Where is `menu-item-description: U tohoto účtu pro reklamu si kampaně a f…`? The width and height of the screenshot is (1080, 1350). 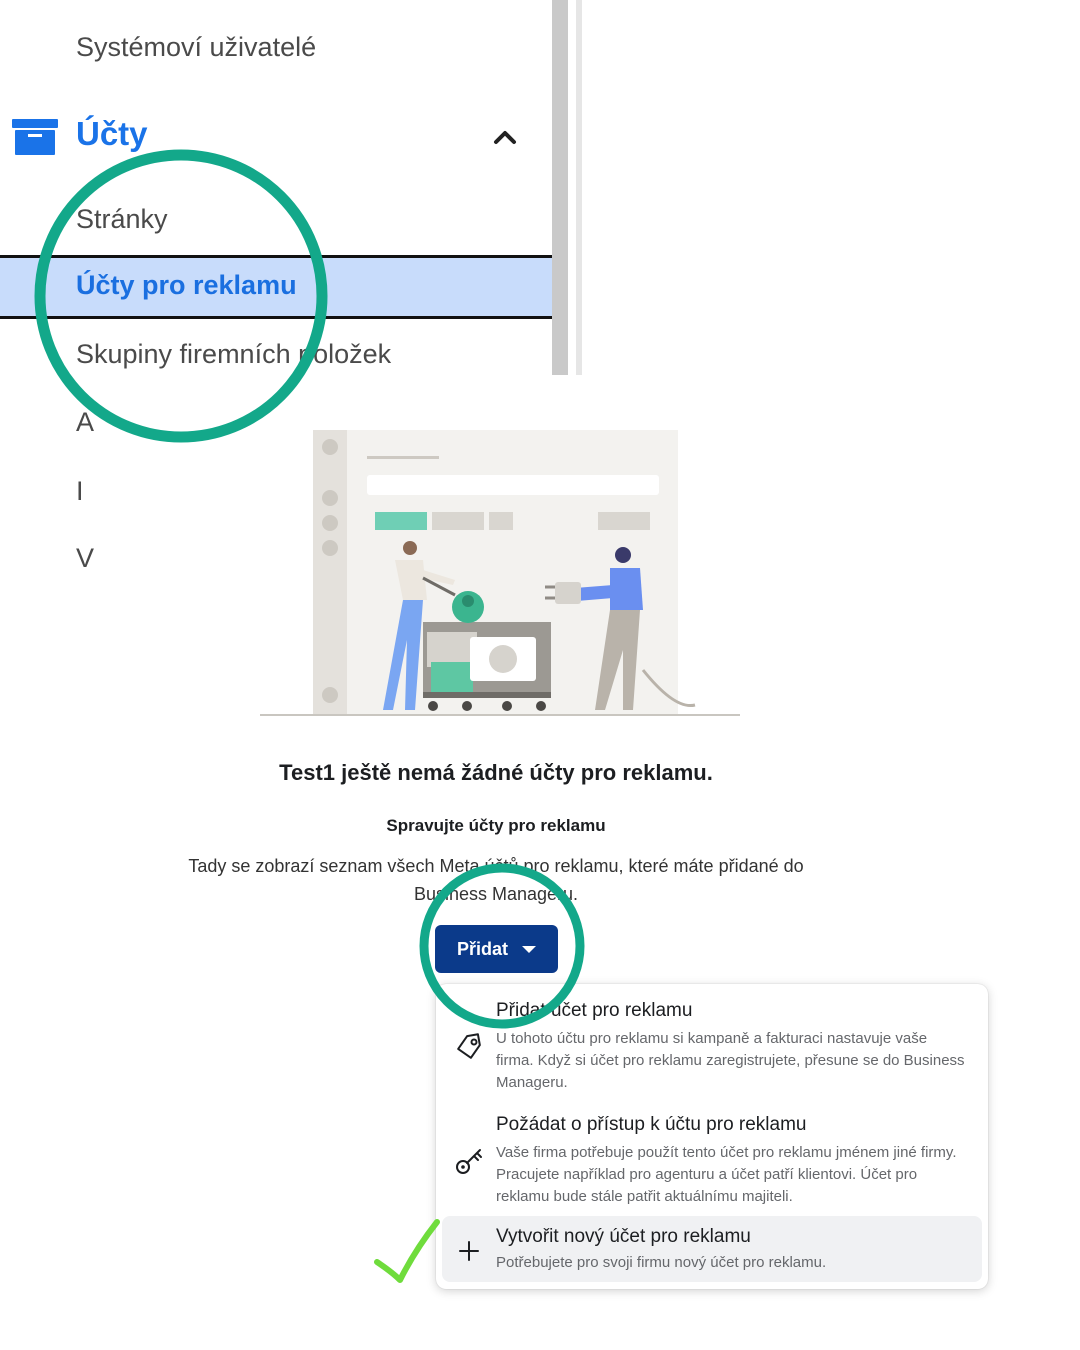 menu-item-description: U tohoto účtu pro reklamu si kampaně a f… is located at coordinates (730, 1060).